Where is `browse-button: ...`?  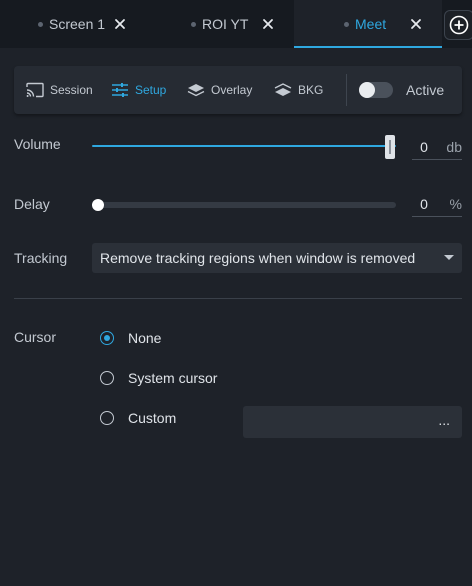 browse-button: ... is located at coordinates (444, 420).